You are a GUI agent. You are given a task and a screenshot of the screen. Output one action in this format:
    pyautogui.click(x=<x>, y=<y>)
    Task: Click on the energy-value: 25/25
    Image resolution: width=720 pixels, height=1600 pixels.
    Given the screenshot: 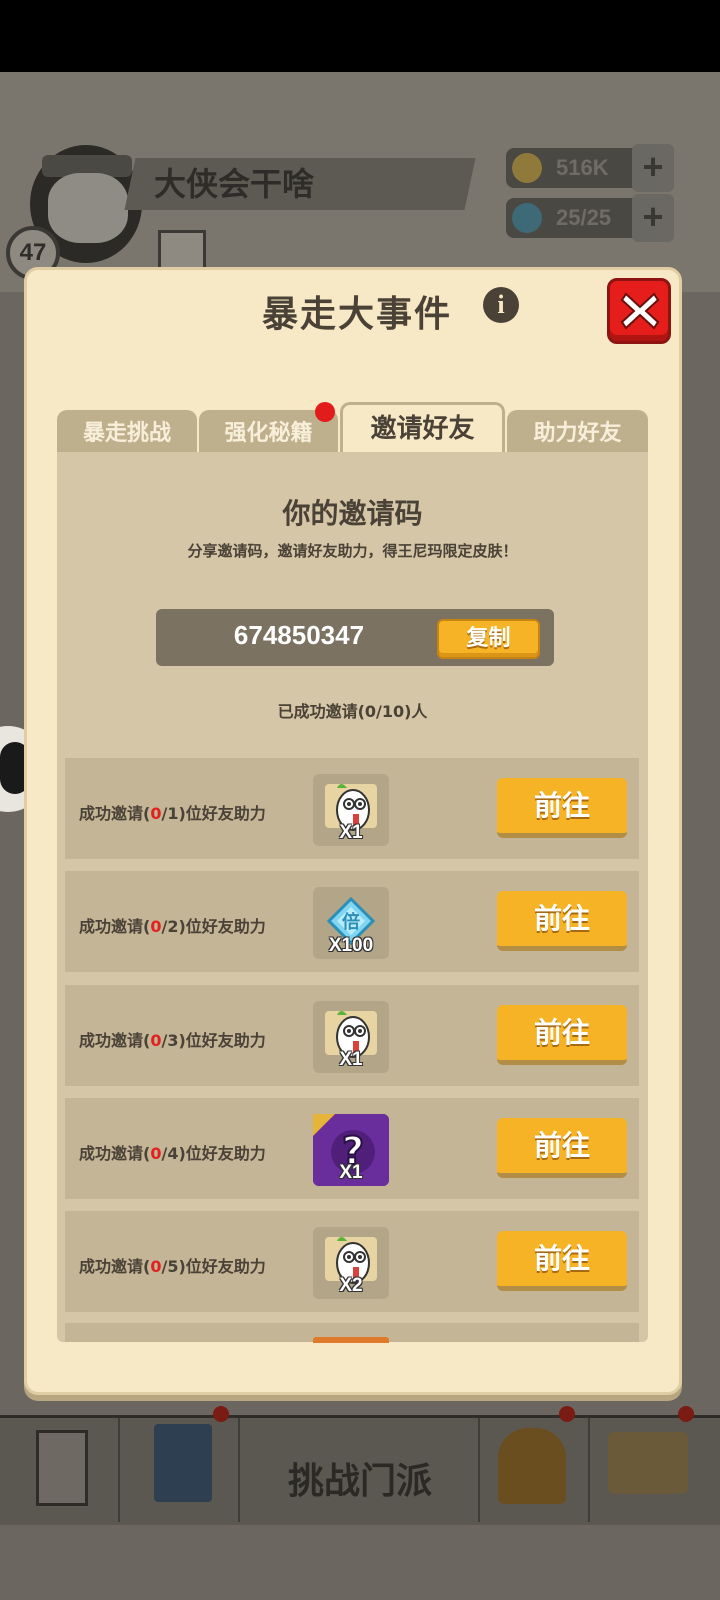 What is the action you would take?
    pyautogui.click(x=584, y=217)
    